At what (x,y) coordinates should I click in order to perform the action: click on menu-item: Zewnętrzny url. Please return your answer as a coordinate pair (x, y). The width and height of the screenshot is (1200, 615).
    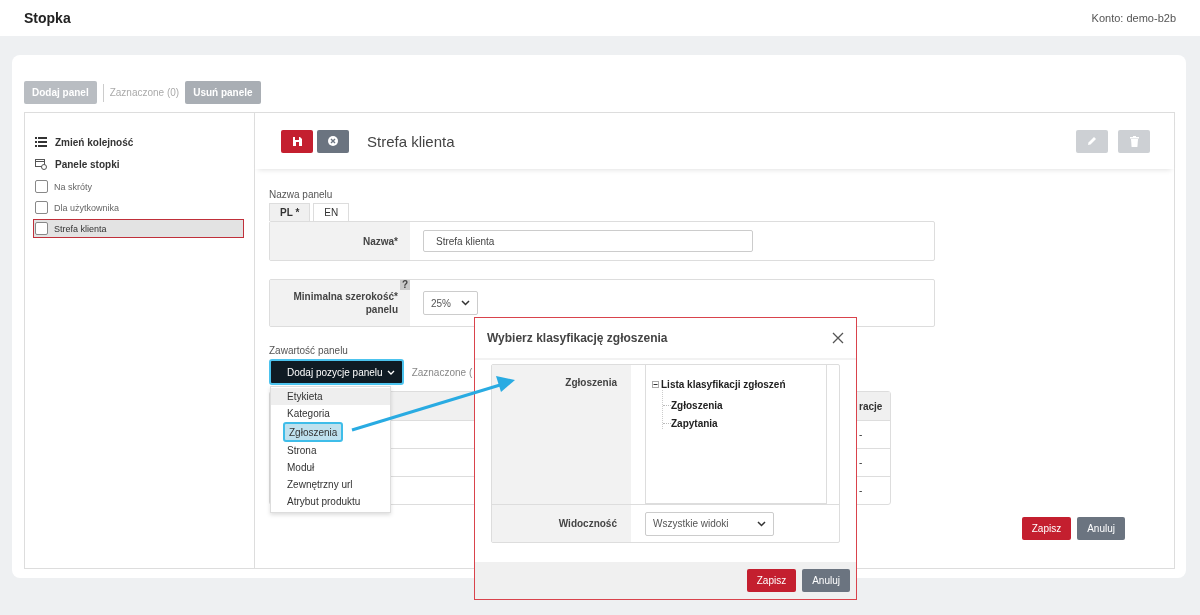
    Looking at the image, I should click on (330, 484).